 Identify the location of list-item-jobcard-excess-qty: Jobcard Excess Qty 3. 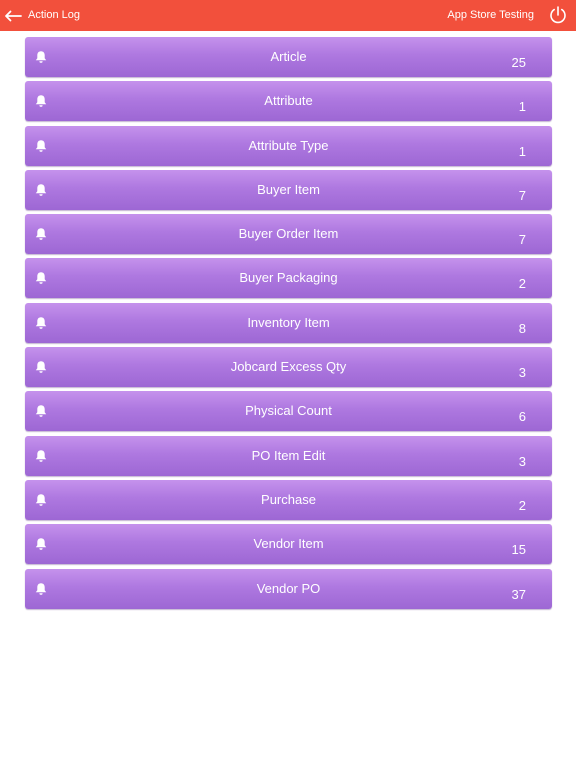
(288, 367).